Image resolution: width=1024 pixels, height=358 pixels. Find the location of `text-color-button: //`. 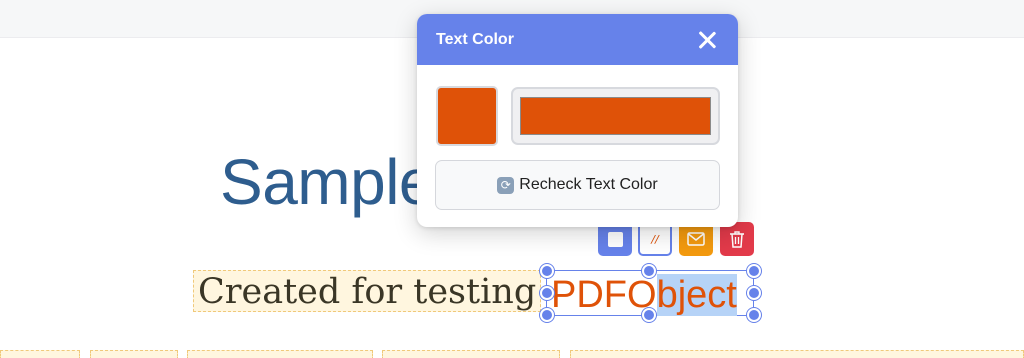

text-color-button: // is located at coordinates (655, 239).